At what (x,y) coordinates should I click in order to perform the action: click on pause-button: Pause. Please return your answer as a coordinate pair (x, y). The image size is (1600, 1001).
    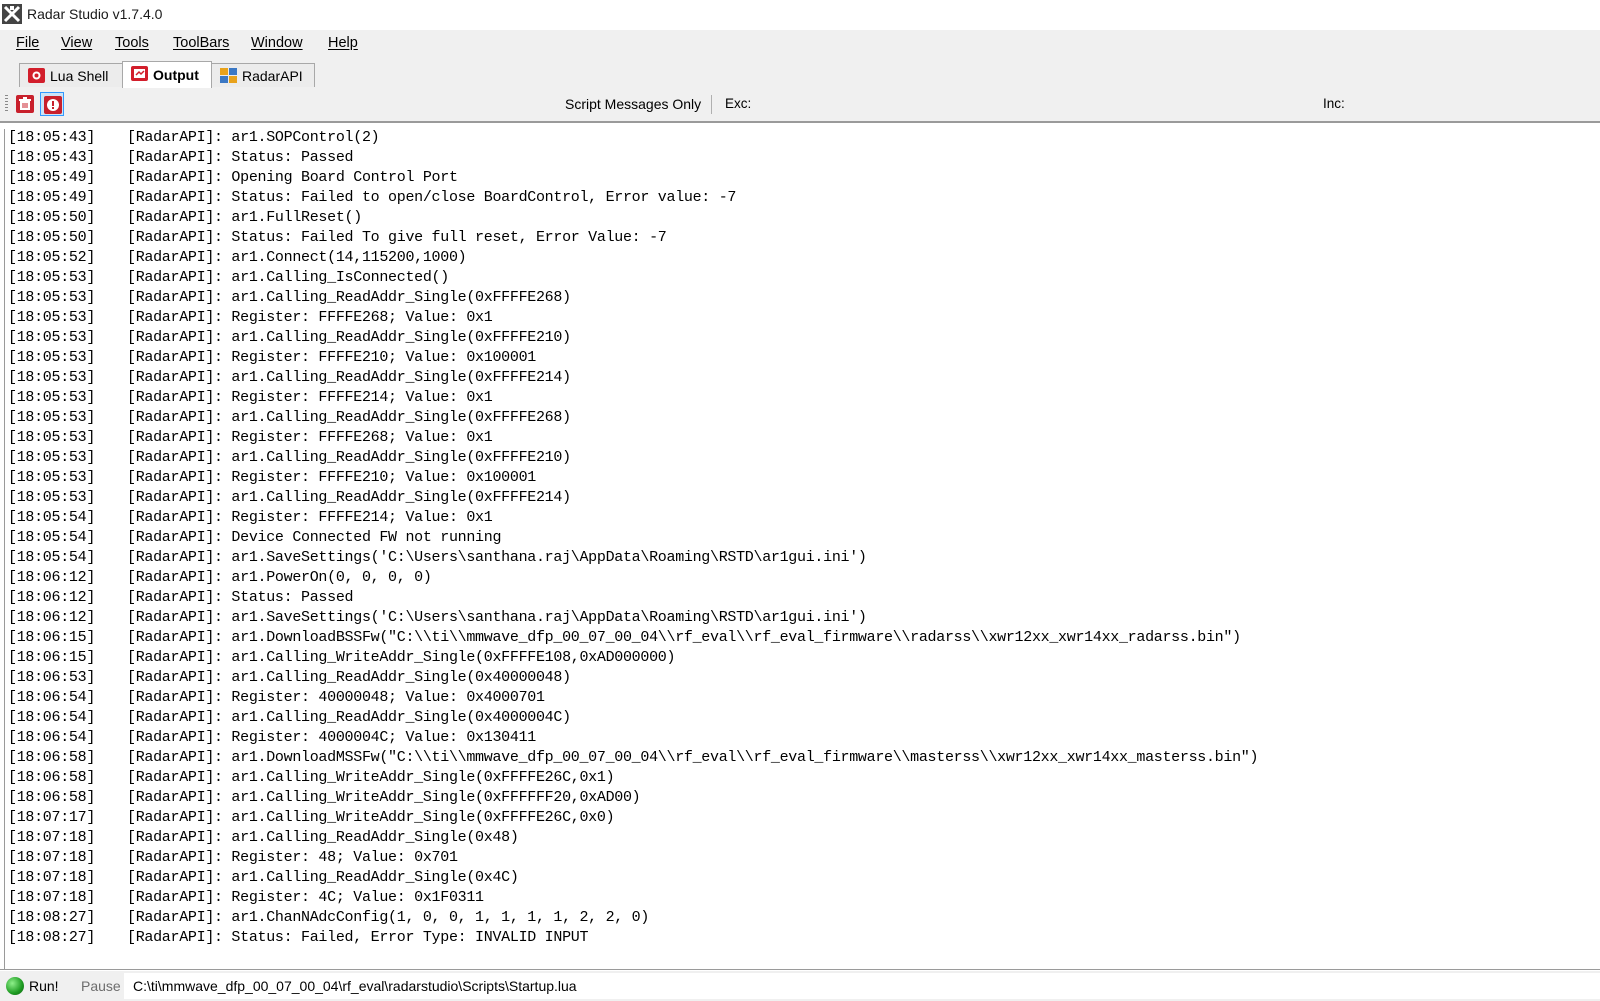
    Looking at the image, I should click on (101, 986).